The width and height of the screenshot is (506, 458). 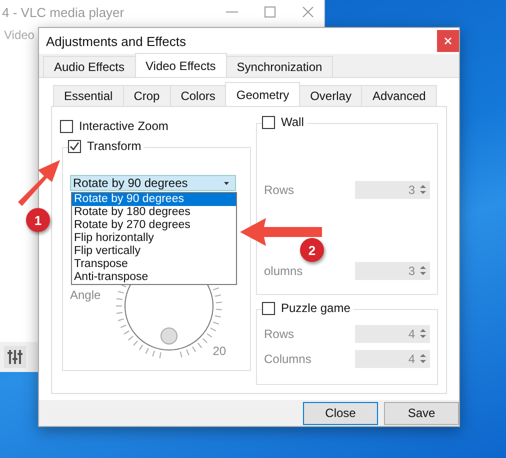 I want to click on field-label: Columns, so click(x=288, y=359).